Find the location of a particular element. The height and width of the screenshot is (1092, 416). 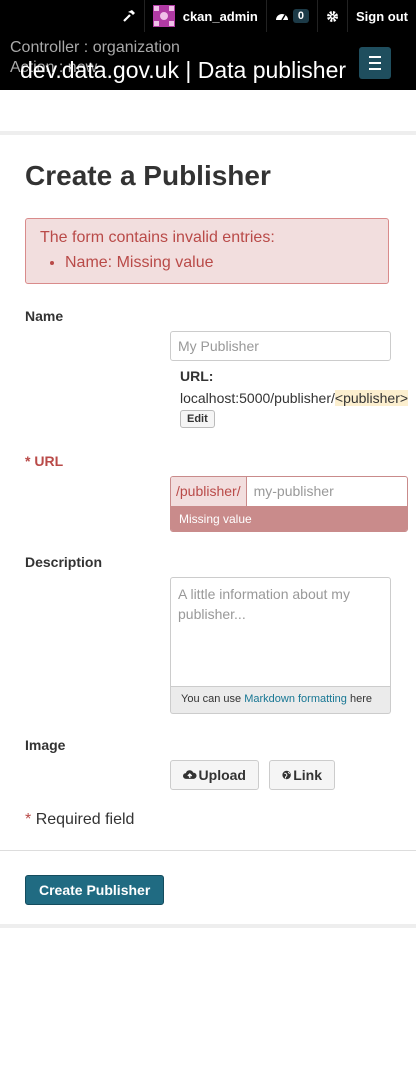

sign-out-label: Sign out is located at coordinates (382, 16).